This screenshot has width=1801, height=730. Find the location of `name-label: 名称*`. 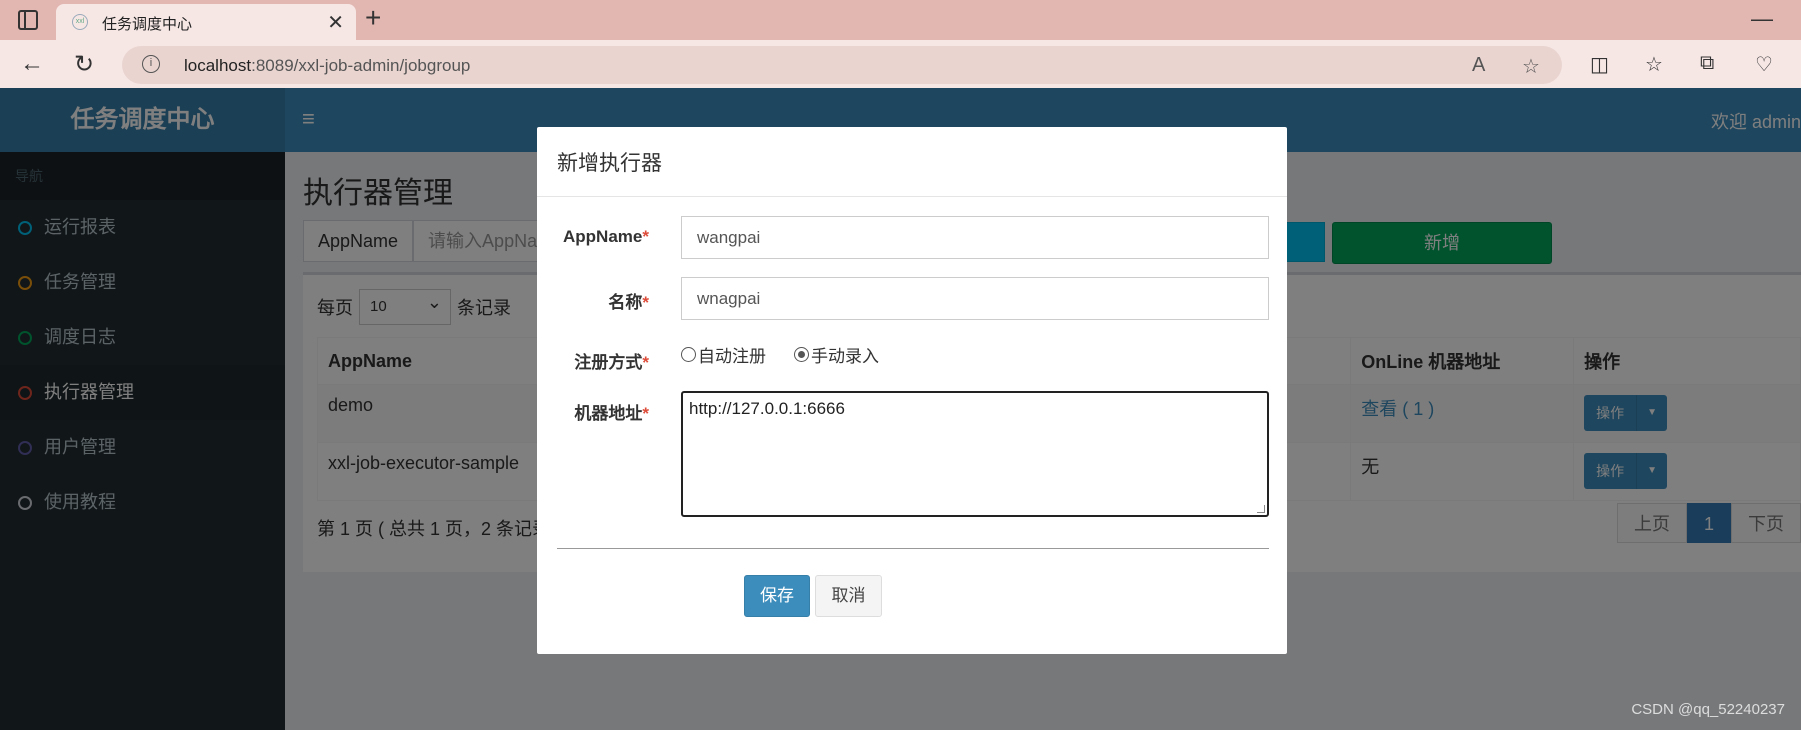

name-label: 名称* is located at coordinates (628, 302).